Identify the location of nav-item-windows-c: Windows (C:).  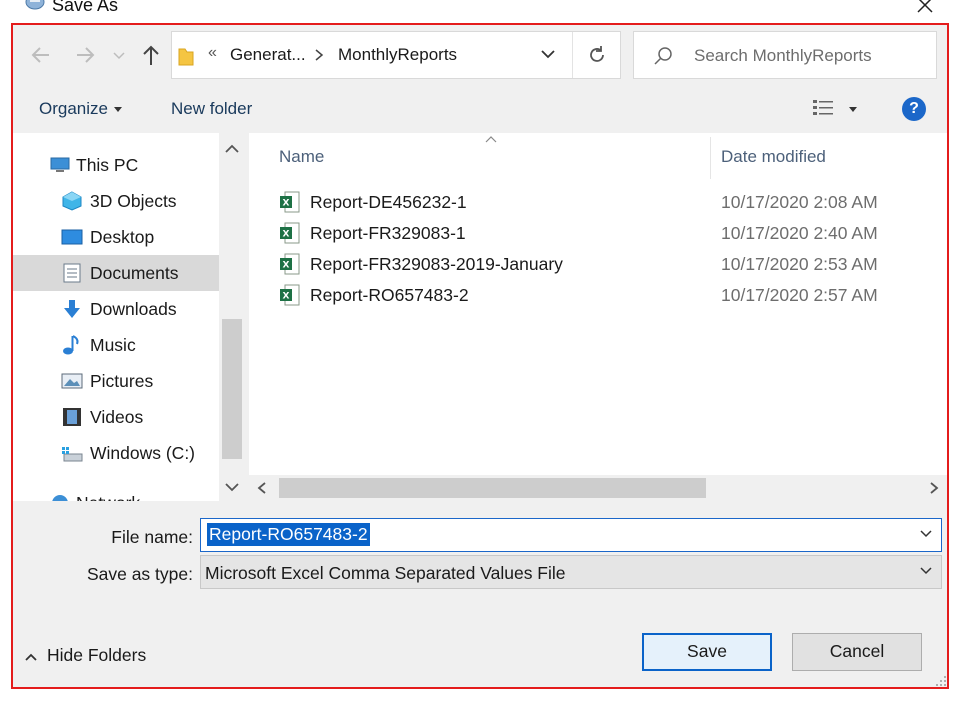
(116, 453).